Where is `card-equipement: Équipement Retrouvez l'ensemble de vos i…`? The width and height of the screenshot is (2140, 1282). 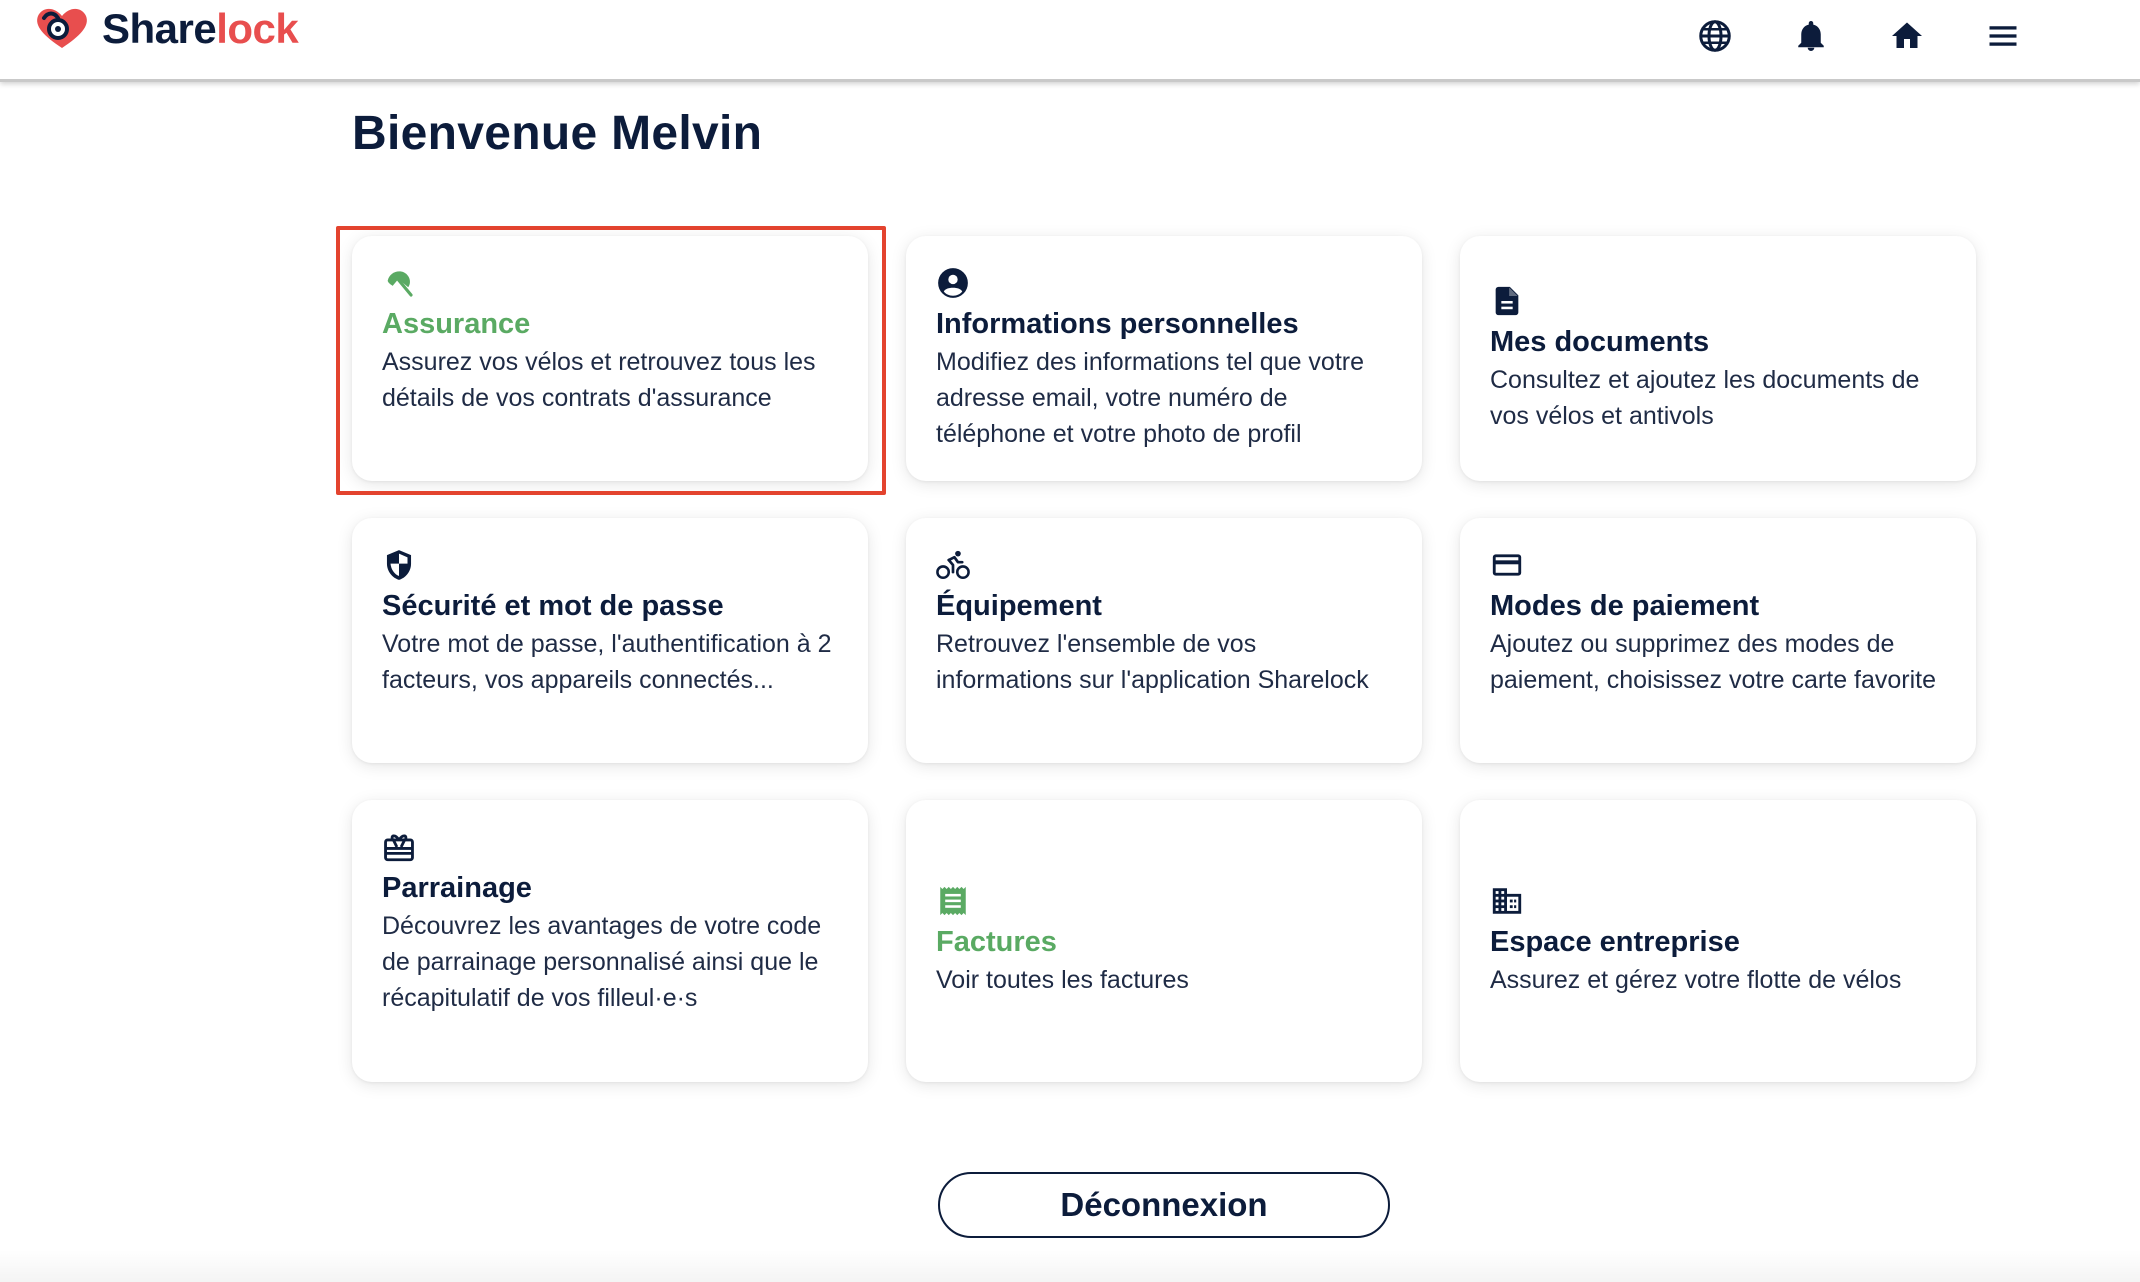 card-equipement: Équipement Retrouvez l'ensemble de vos i… is located at coordinates (1164, 640).